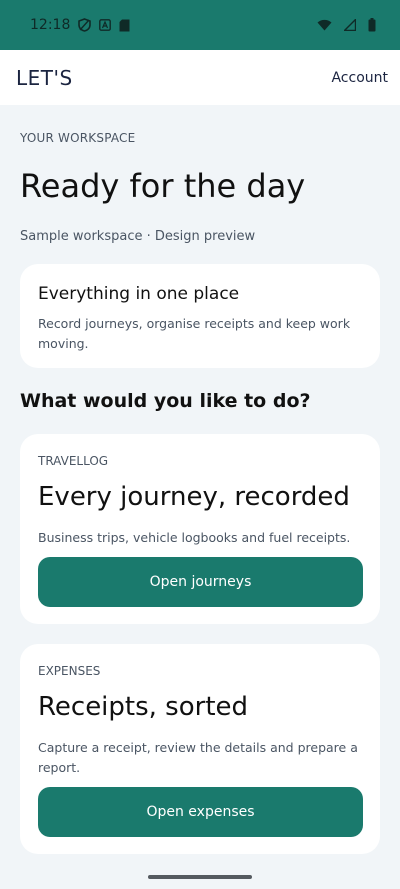 The height and width of the screenshot is (889, 400). I want to click on cell-signal-icon, so click(350, 25).